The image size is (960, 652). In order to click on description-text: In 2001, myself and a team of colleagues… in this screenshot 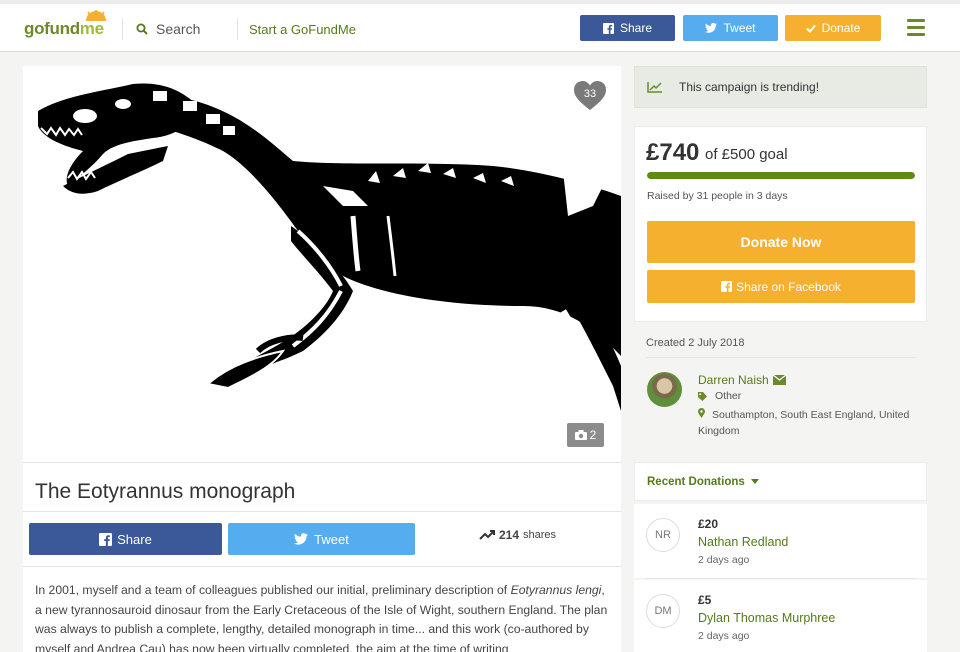, I will do `click(273, 590)`.